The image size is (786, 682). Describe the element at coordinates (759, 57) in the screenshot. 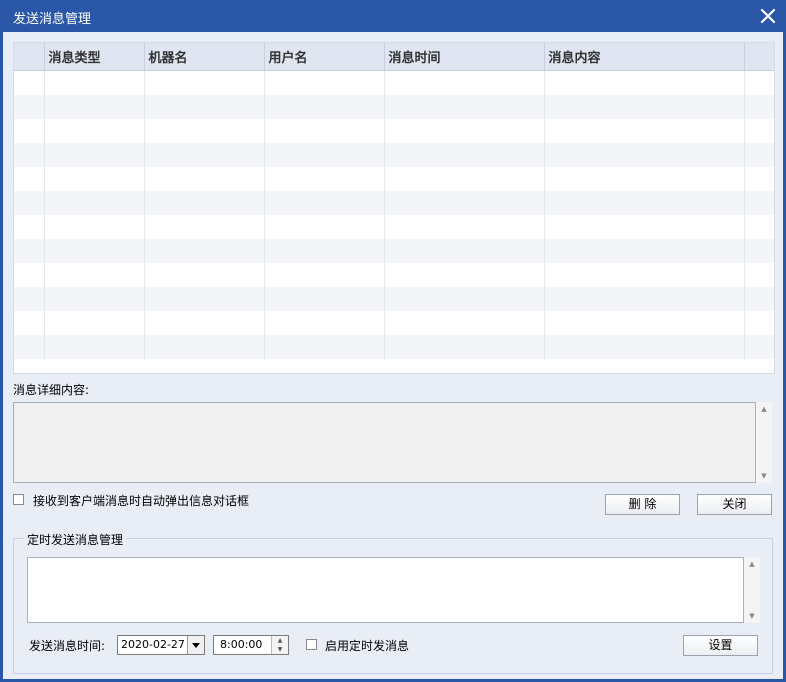

I see `column-header-filler` at that location.